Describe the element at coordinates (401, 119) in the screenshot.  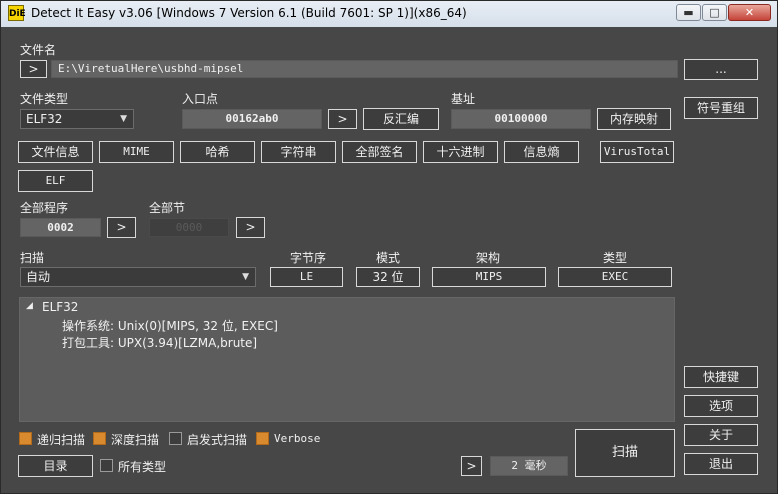
I see `disassemble-button: 反汇编` at that location.